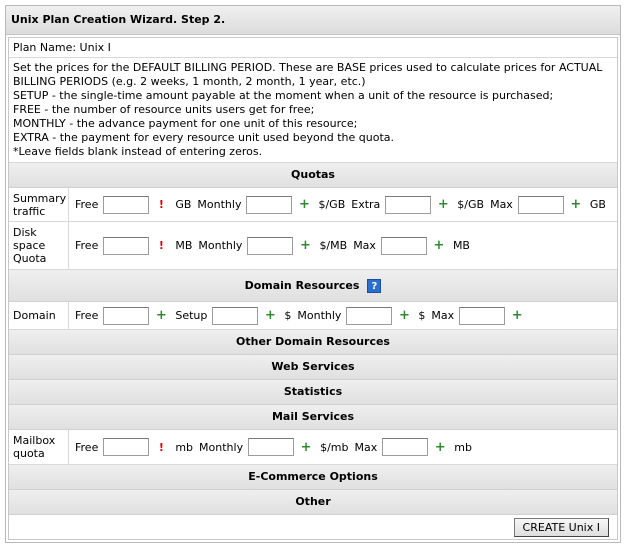 The height and width of the screenshot is (547, 625). I want to click on domain-setup-input, so click(235, 315).